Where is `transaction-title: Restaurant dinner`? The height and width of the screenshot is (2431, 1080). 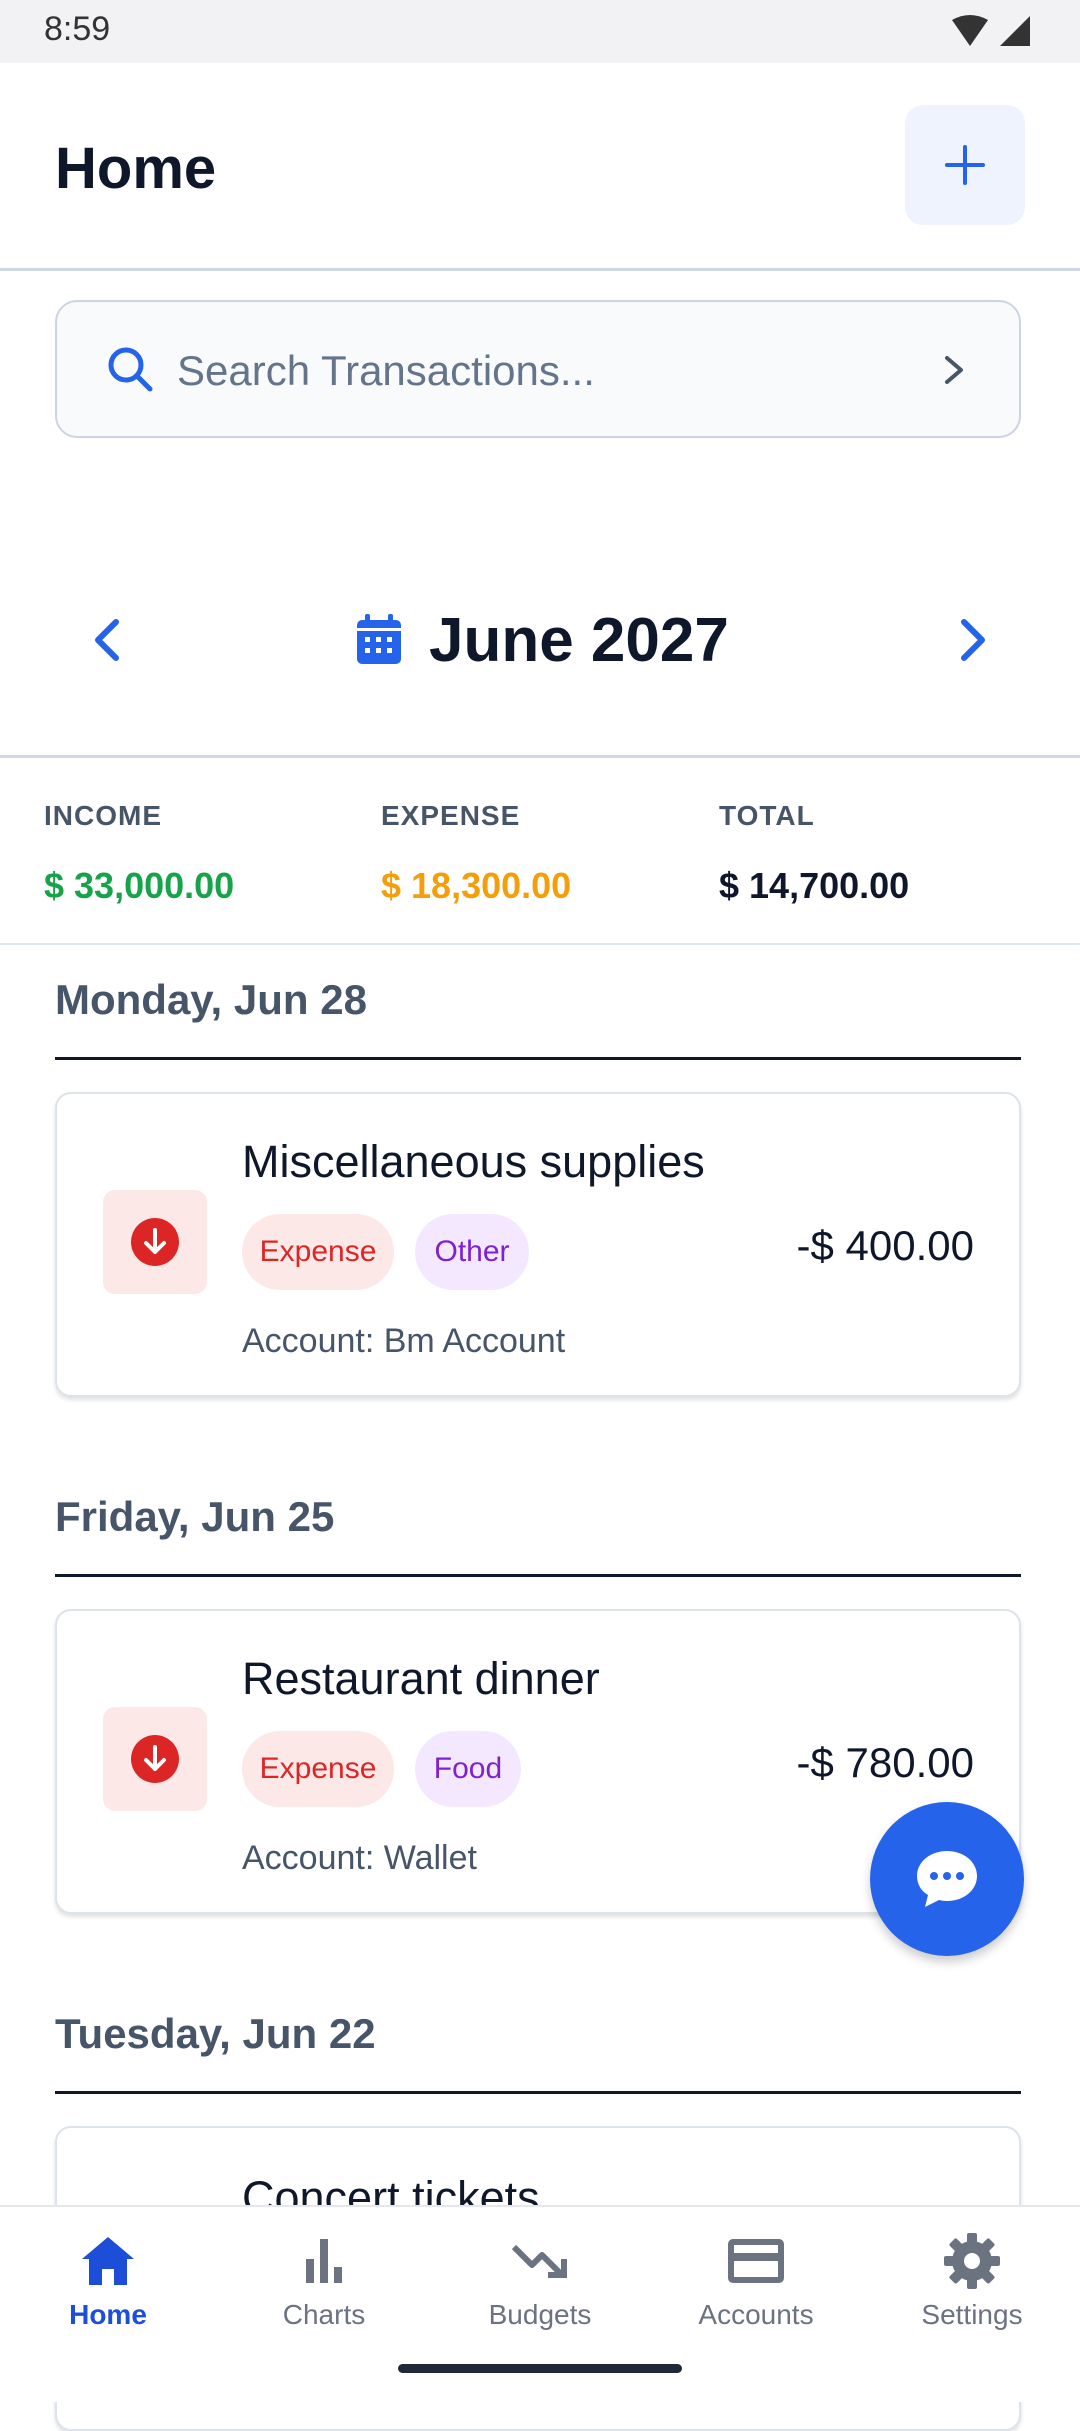
transaction-title: Restaurant dinner is located at coordinates (421, 1678).